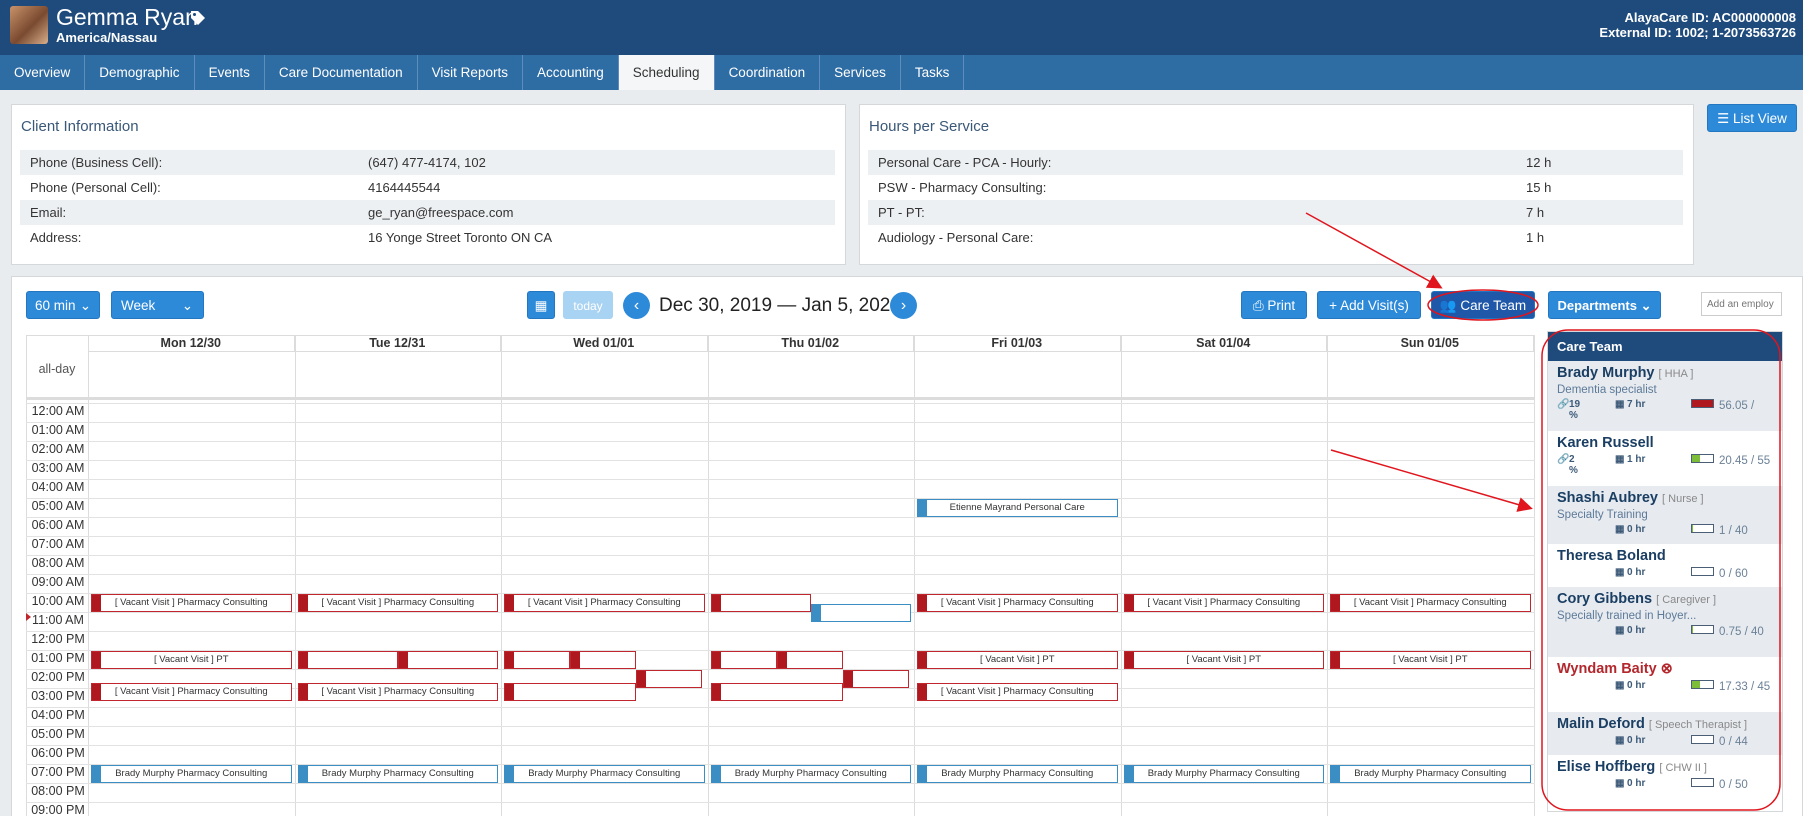 The height and width of the screenshot is (816, 1803). What do you see at coordinates (460, 237) in the screenshot?
I see `info-value: 16 Yonge Street Toronto ON CA` at bounding box center [460, 237].